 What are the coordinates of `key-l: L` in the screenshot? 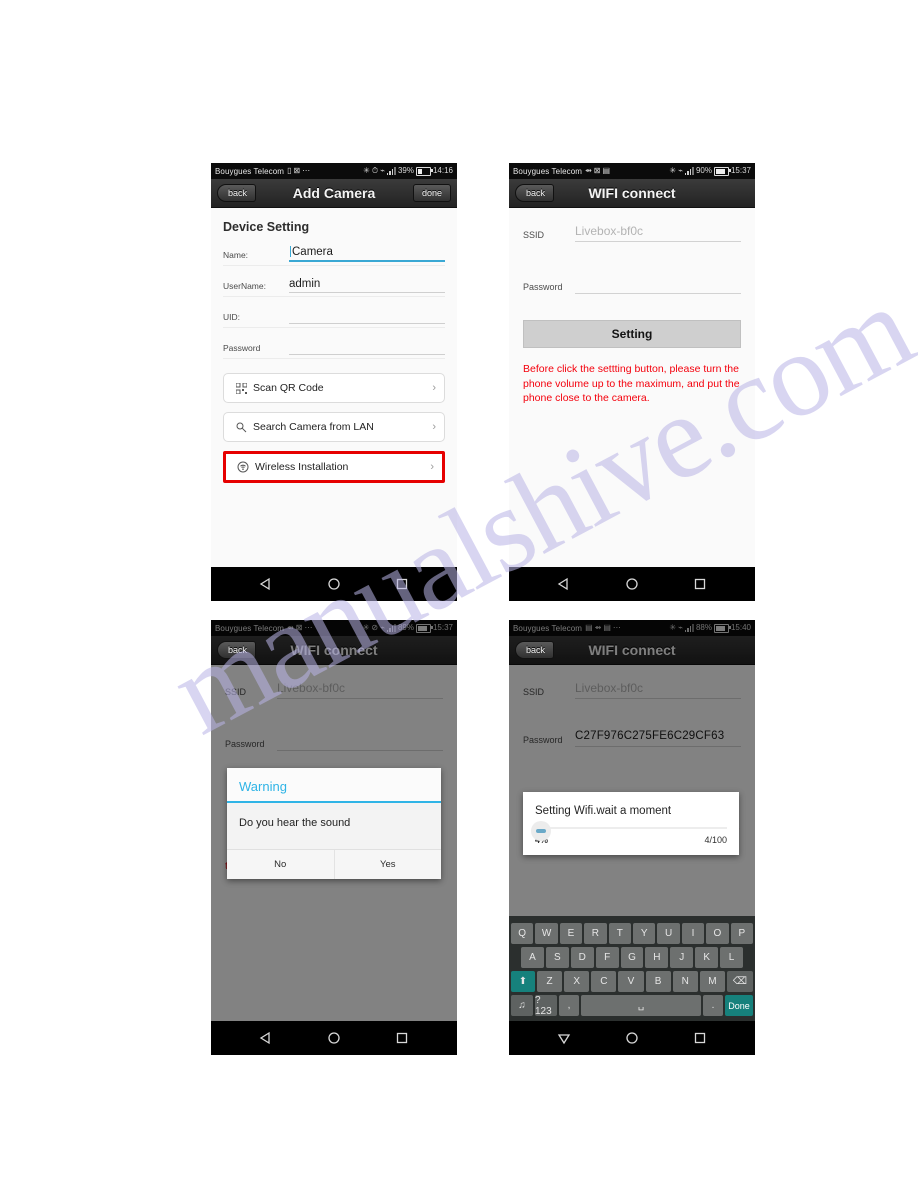 It's located at (732, 957).